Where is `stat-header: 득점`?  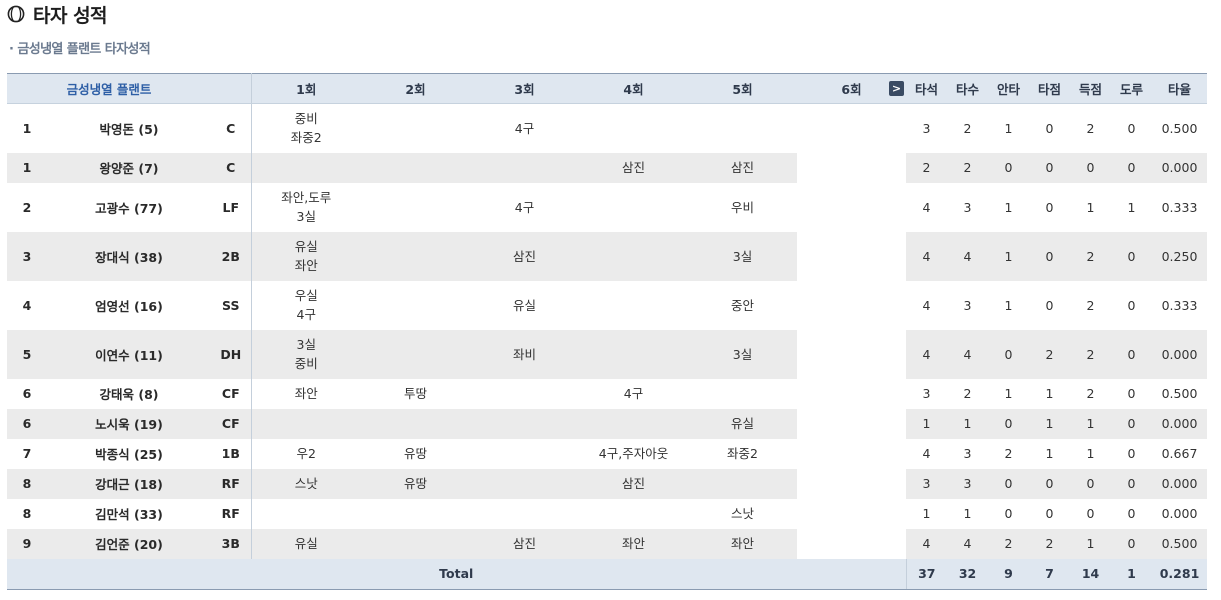 stat-header: 득점 is located at coordinates (1091, 88).